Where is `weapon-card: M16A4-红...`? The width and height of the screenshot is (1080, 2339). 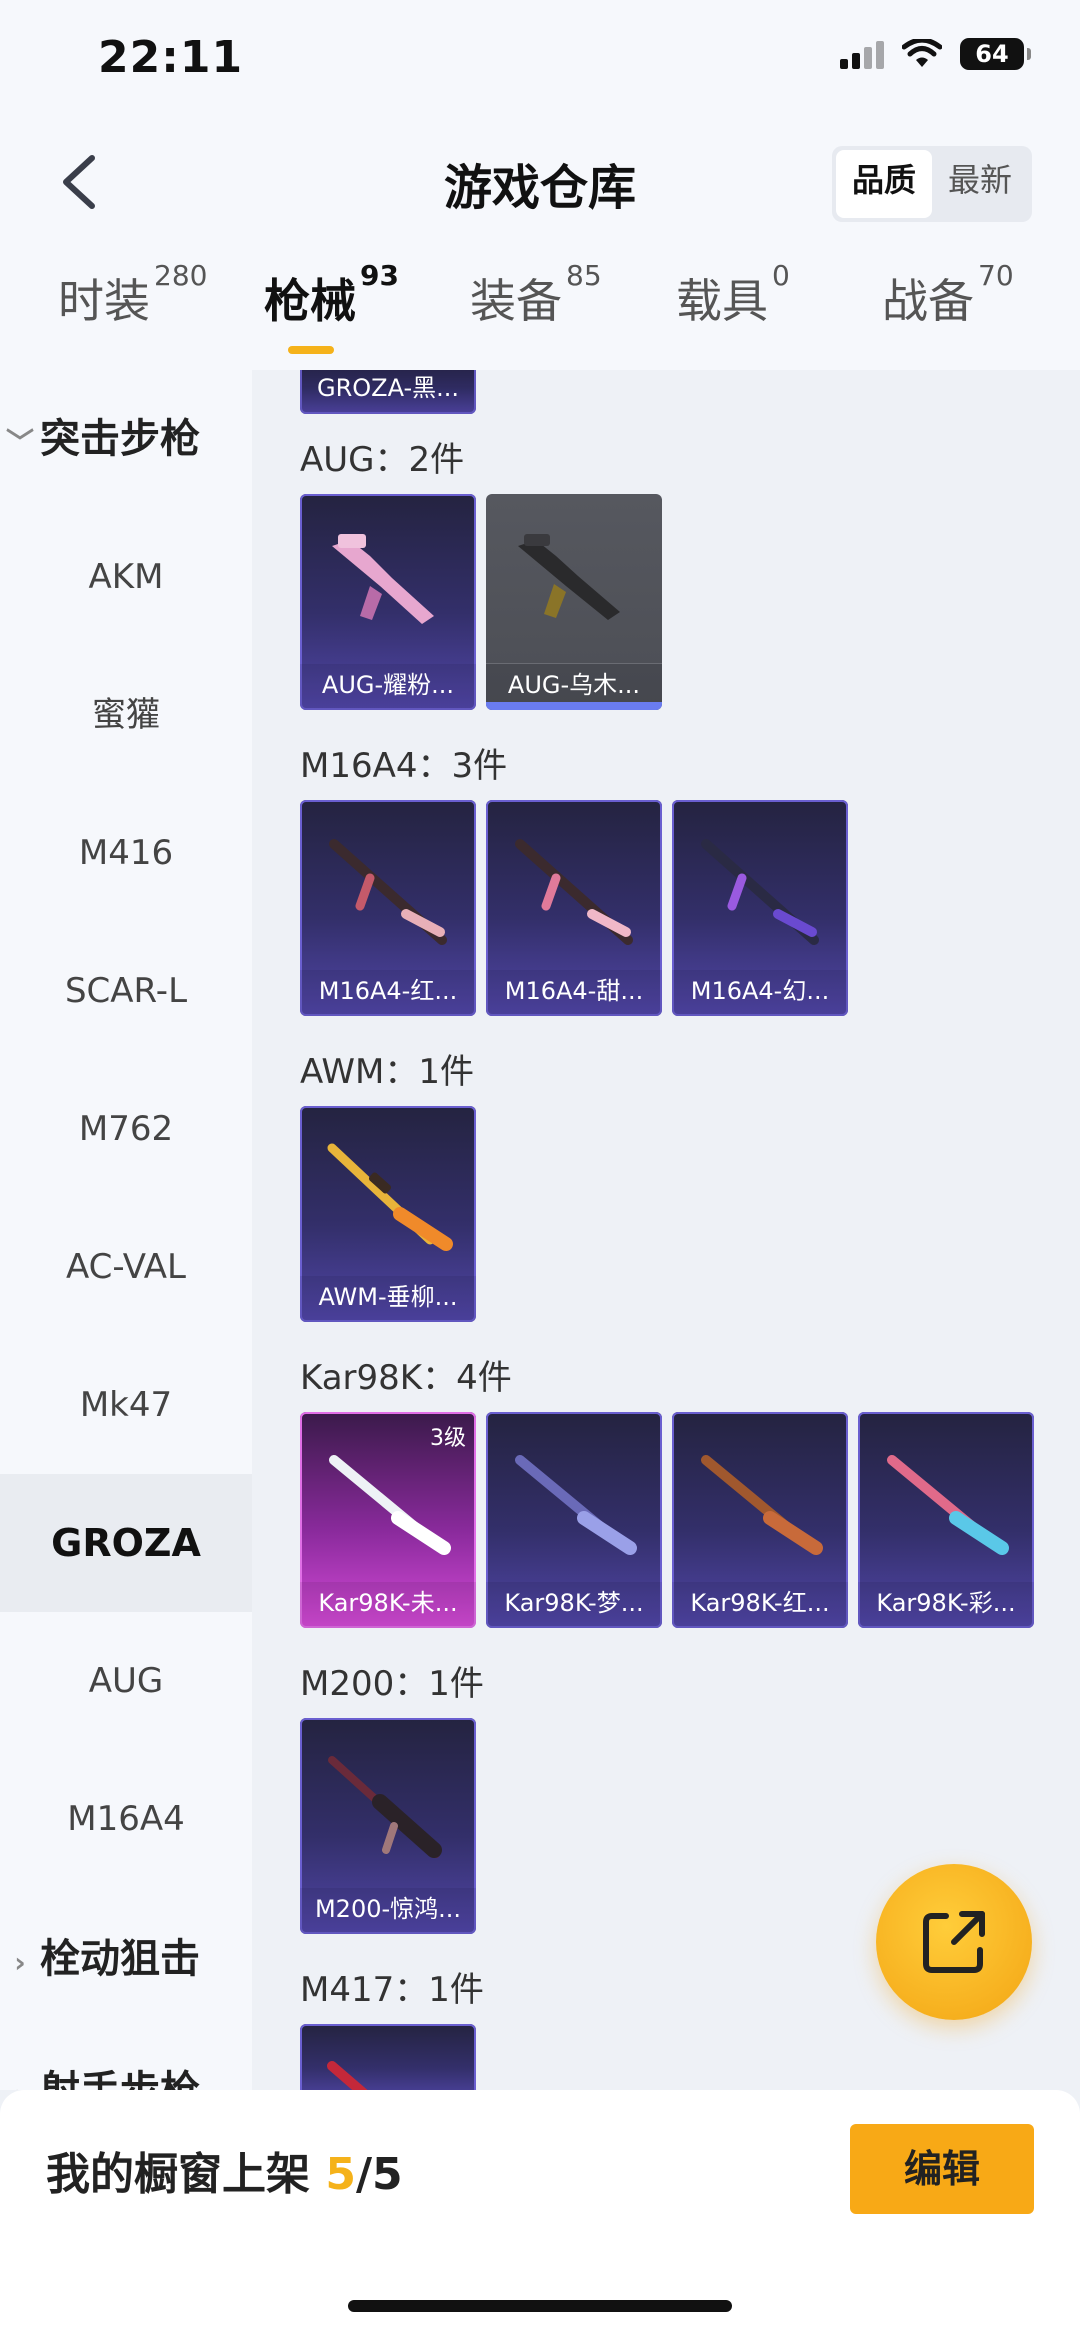
weapon-card: M16A4-红... is located at coordinates (388, 908).